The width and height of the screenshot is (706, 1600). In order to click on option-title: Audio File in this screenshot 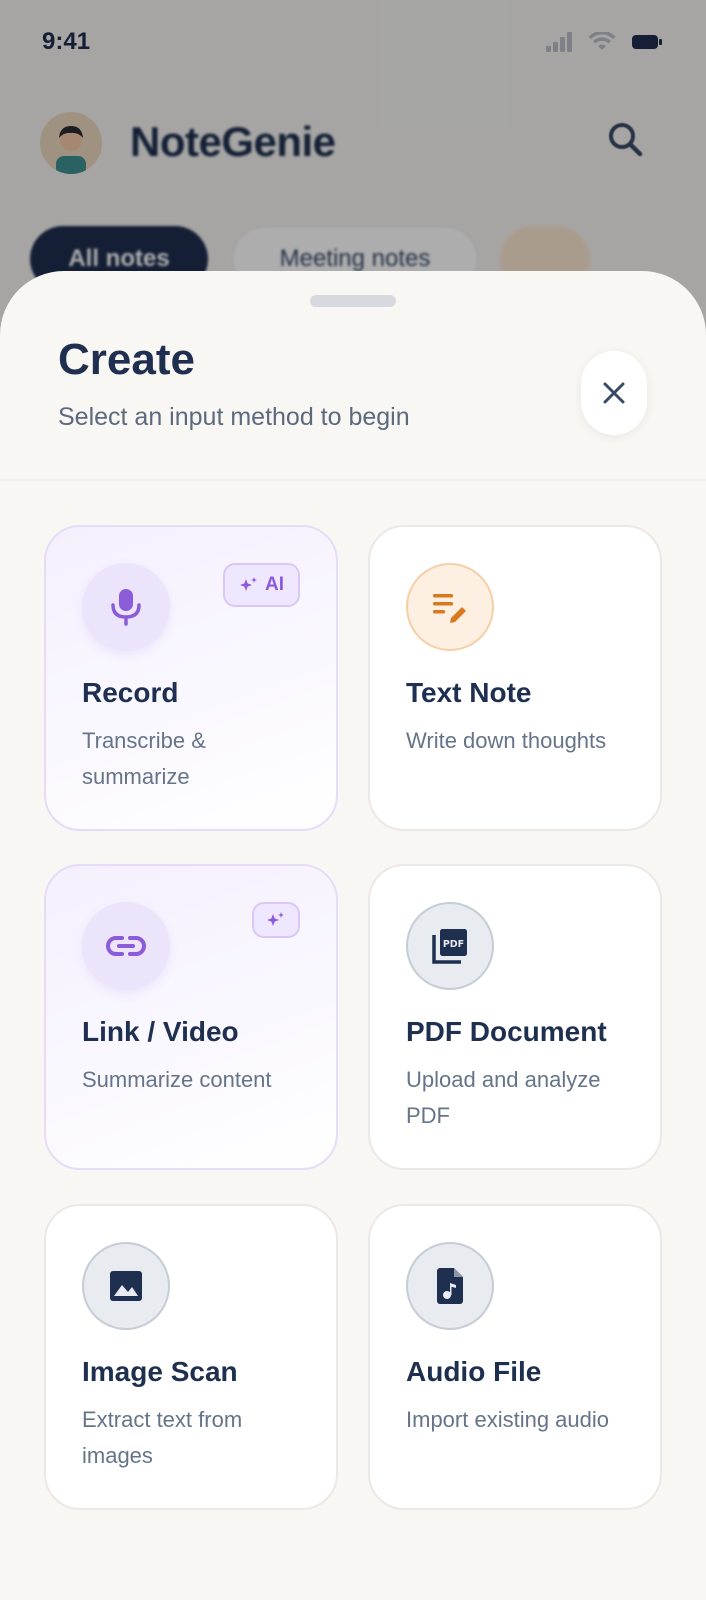, I will do `click(474, 1371)`.